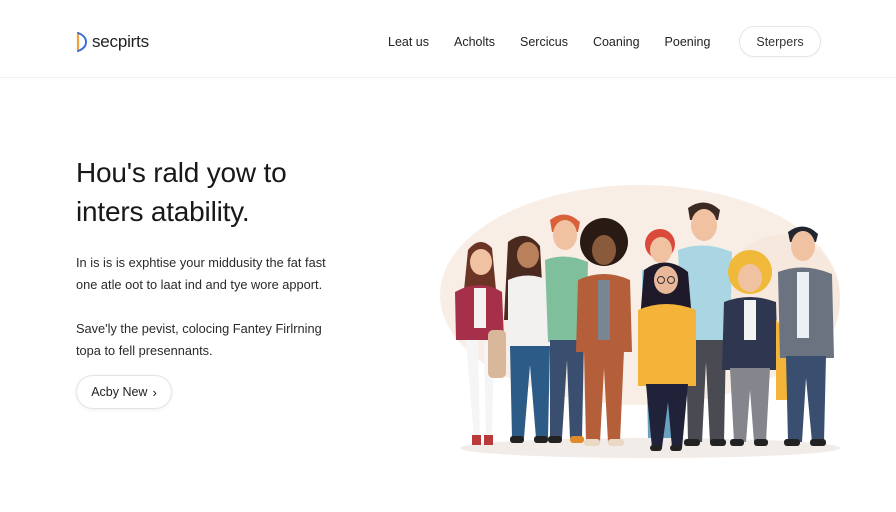 The width and height of the screenshot is (896, 512). I want to click on logo: secpirts, so click(112, 42).